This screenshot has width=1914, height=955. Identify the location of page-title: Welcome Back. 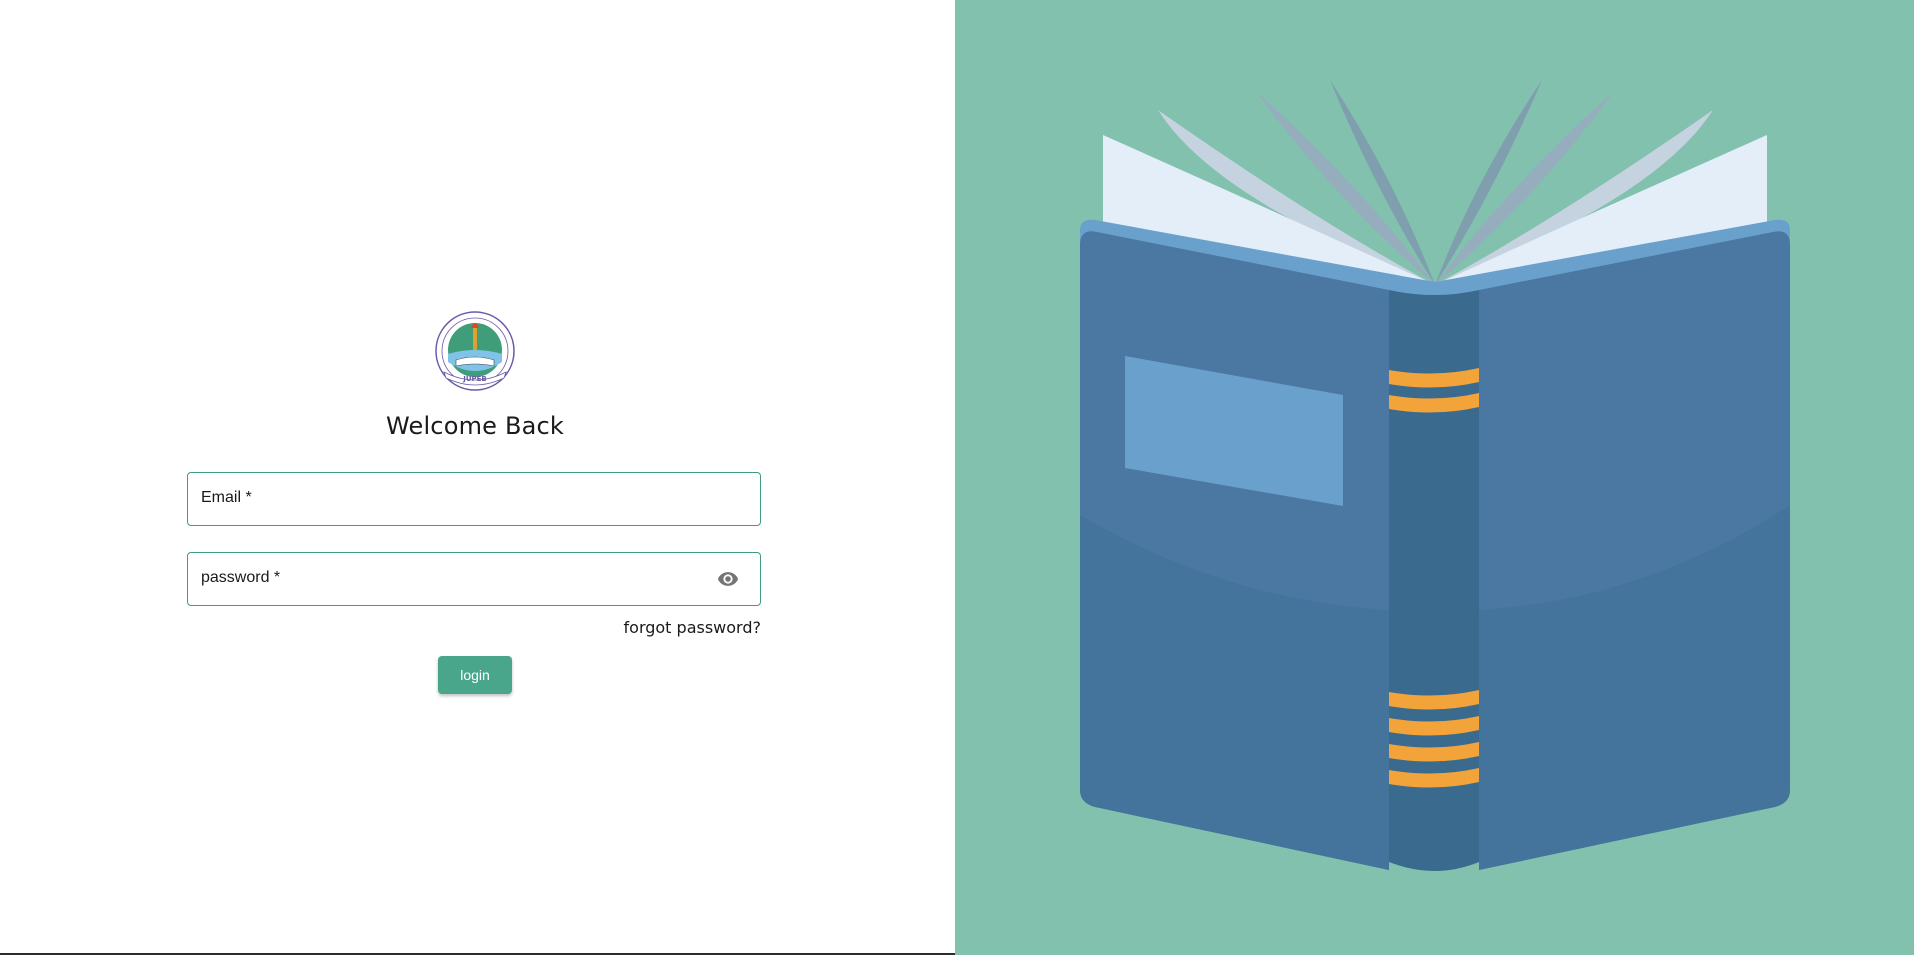
(475, 426).